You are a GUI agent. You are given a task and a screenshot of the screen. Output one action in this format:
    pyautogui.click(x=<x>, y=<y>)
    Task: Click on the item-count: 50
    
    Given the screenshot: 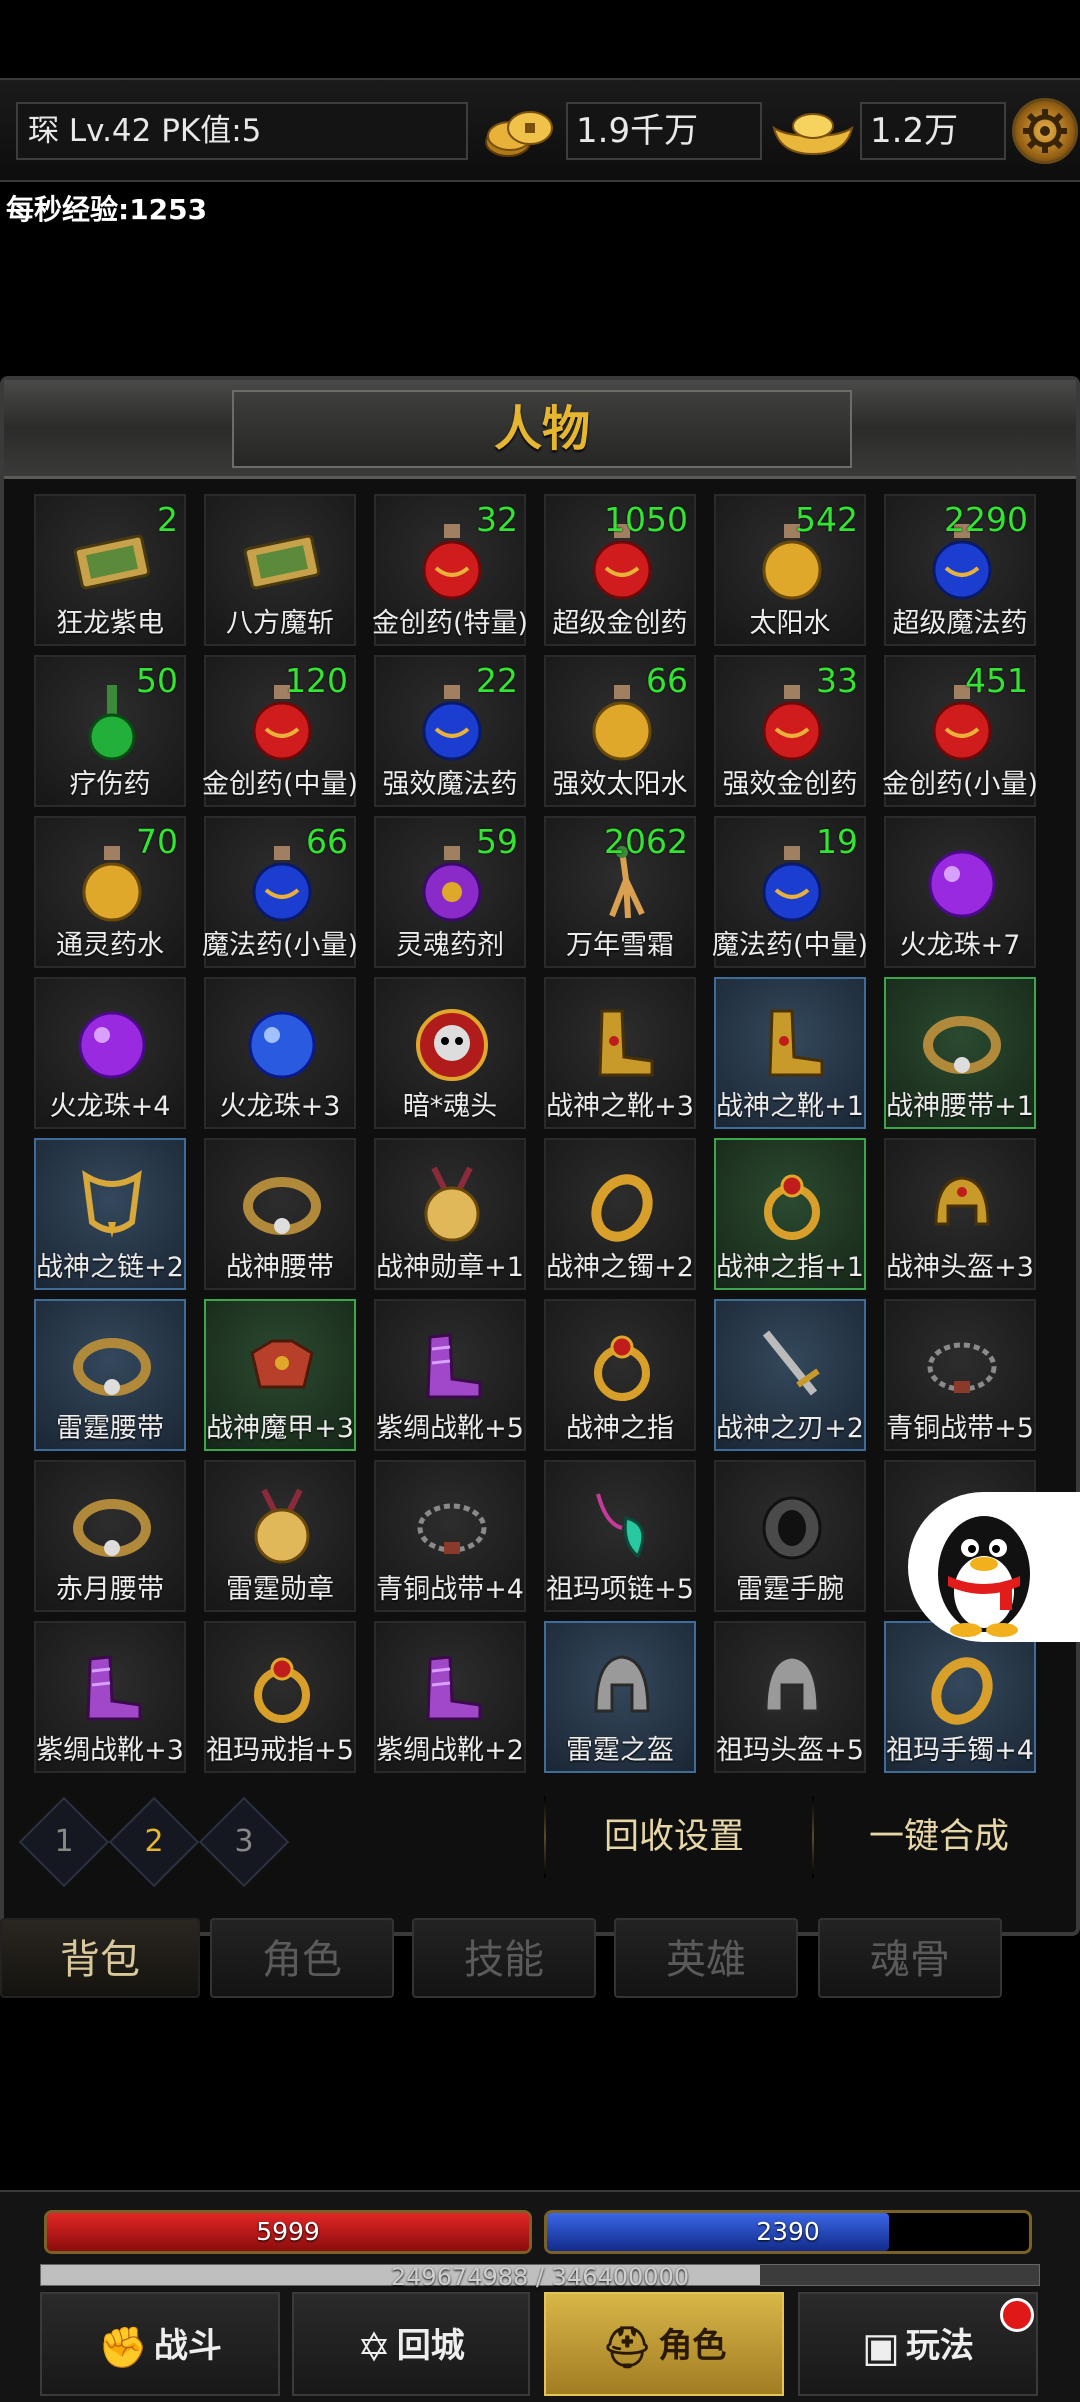 What is the action you would take?
    pyautogui.click(x=157, y=680)
    